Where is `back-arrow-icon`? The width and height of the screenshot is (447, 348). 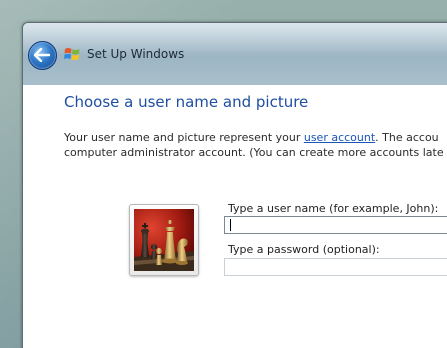 back-arrow-icon is located at coordinates (42, 55).